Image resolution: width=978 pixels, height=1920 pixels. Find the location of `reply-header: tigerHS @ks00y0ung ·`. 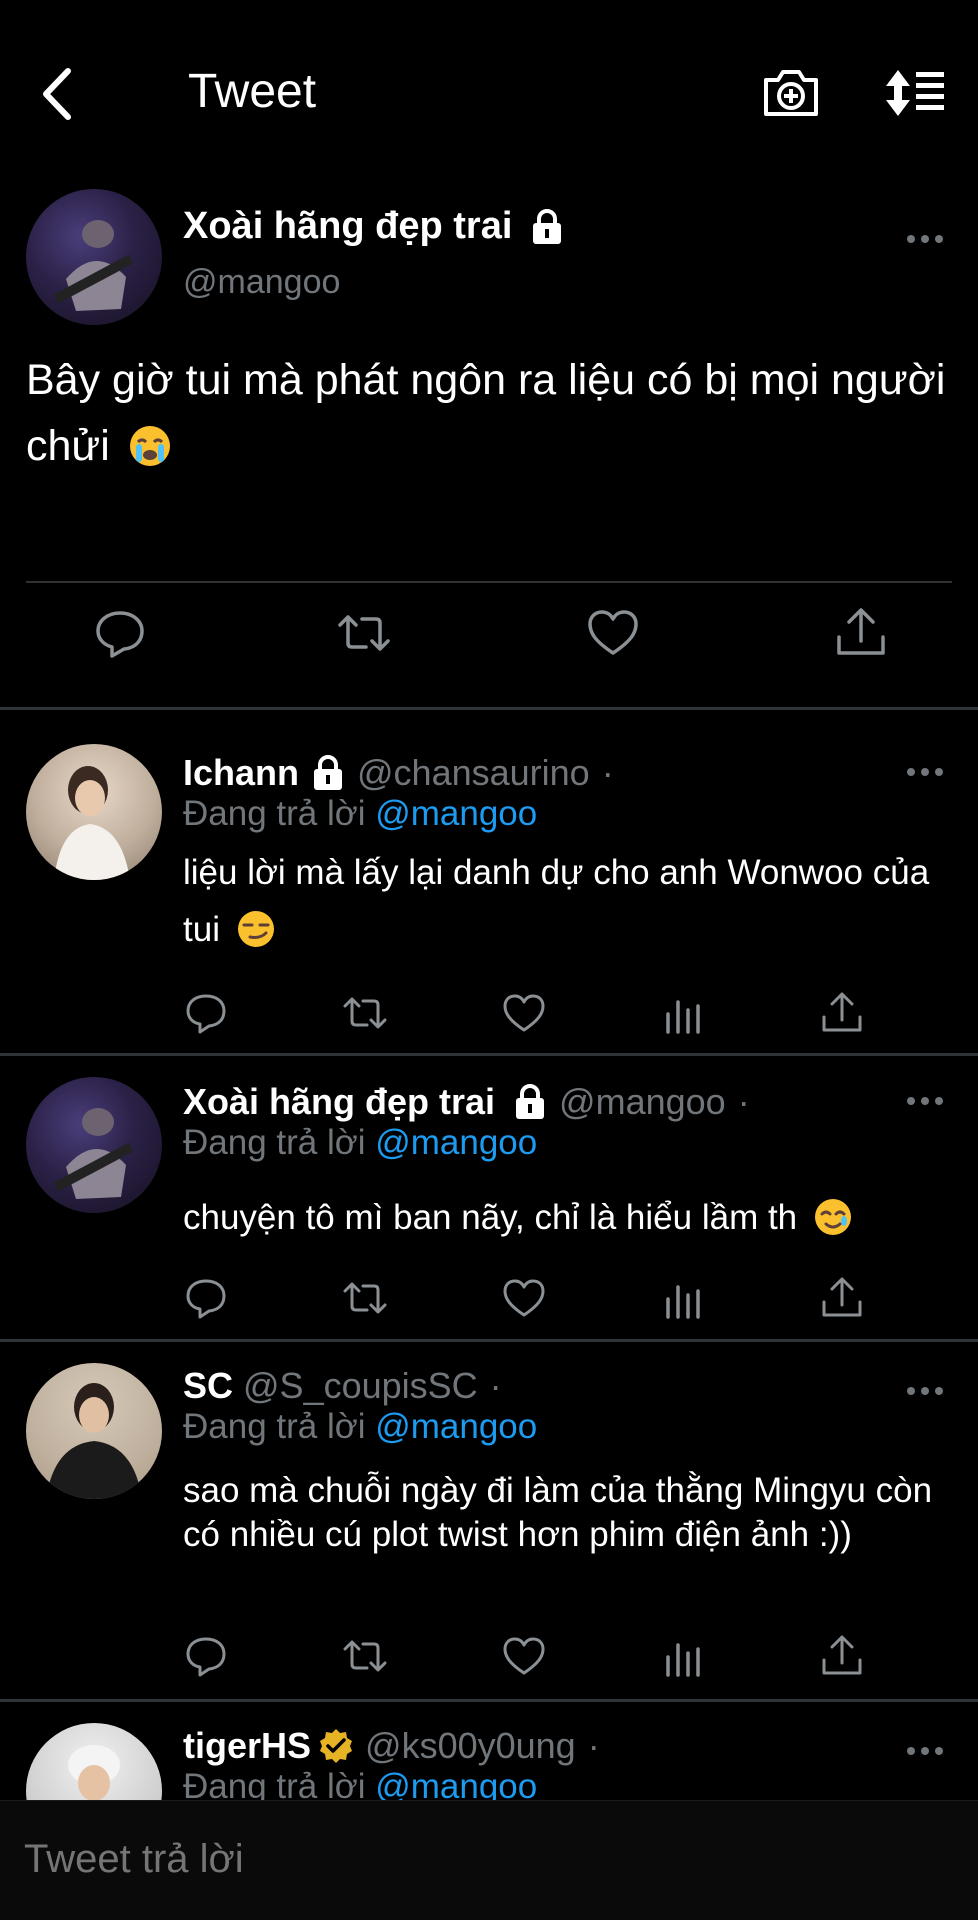

reply-header: tigerHS @ks00y0ung · is located at coordinates (391, 1746).